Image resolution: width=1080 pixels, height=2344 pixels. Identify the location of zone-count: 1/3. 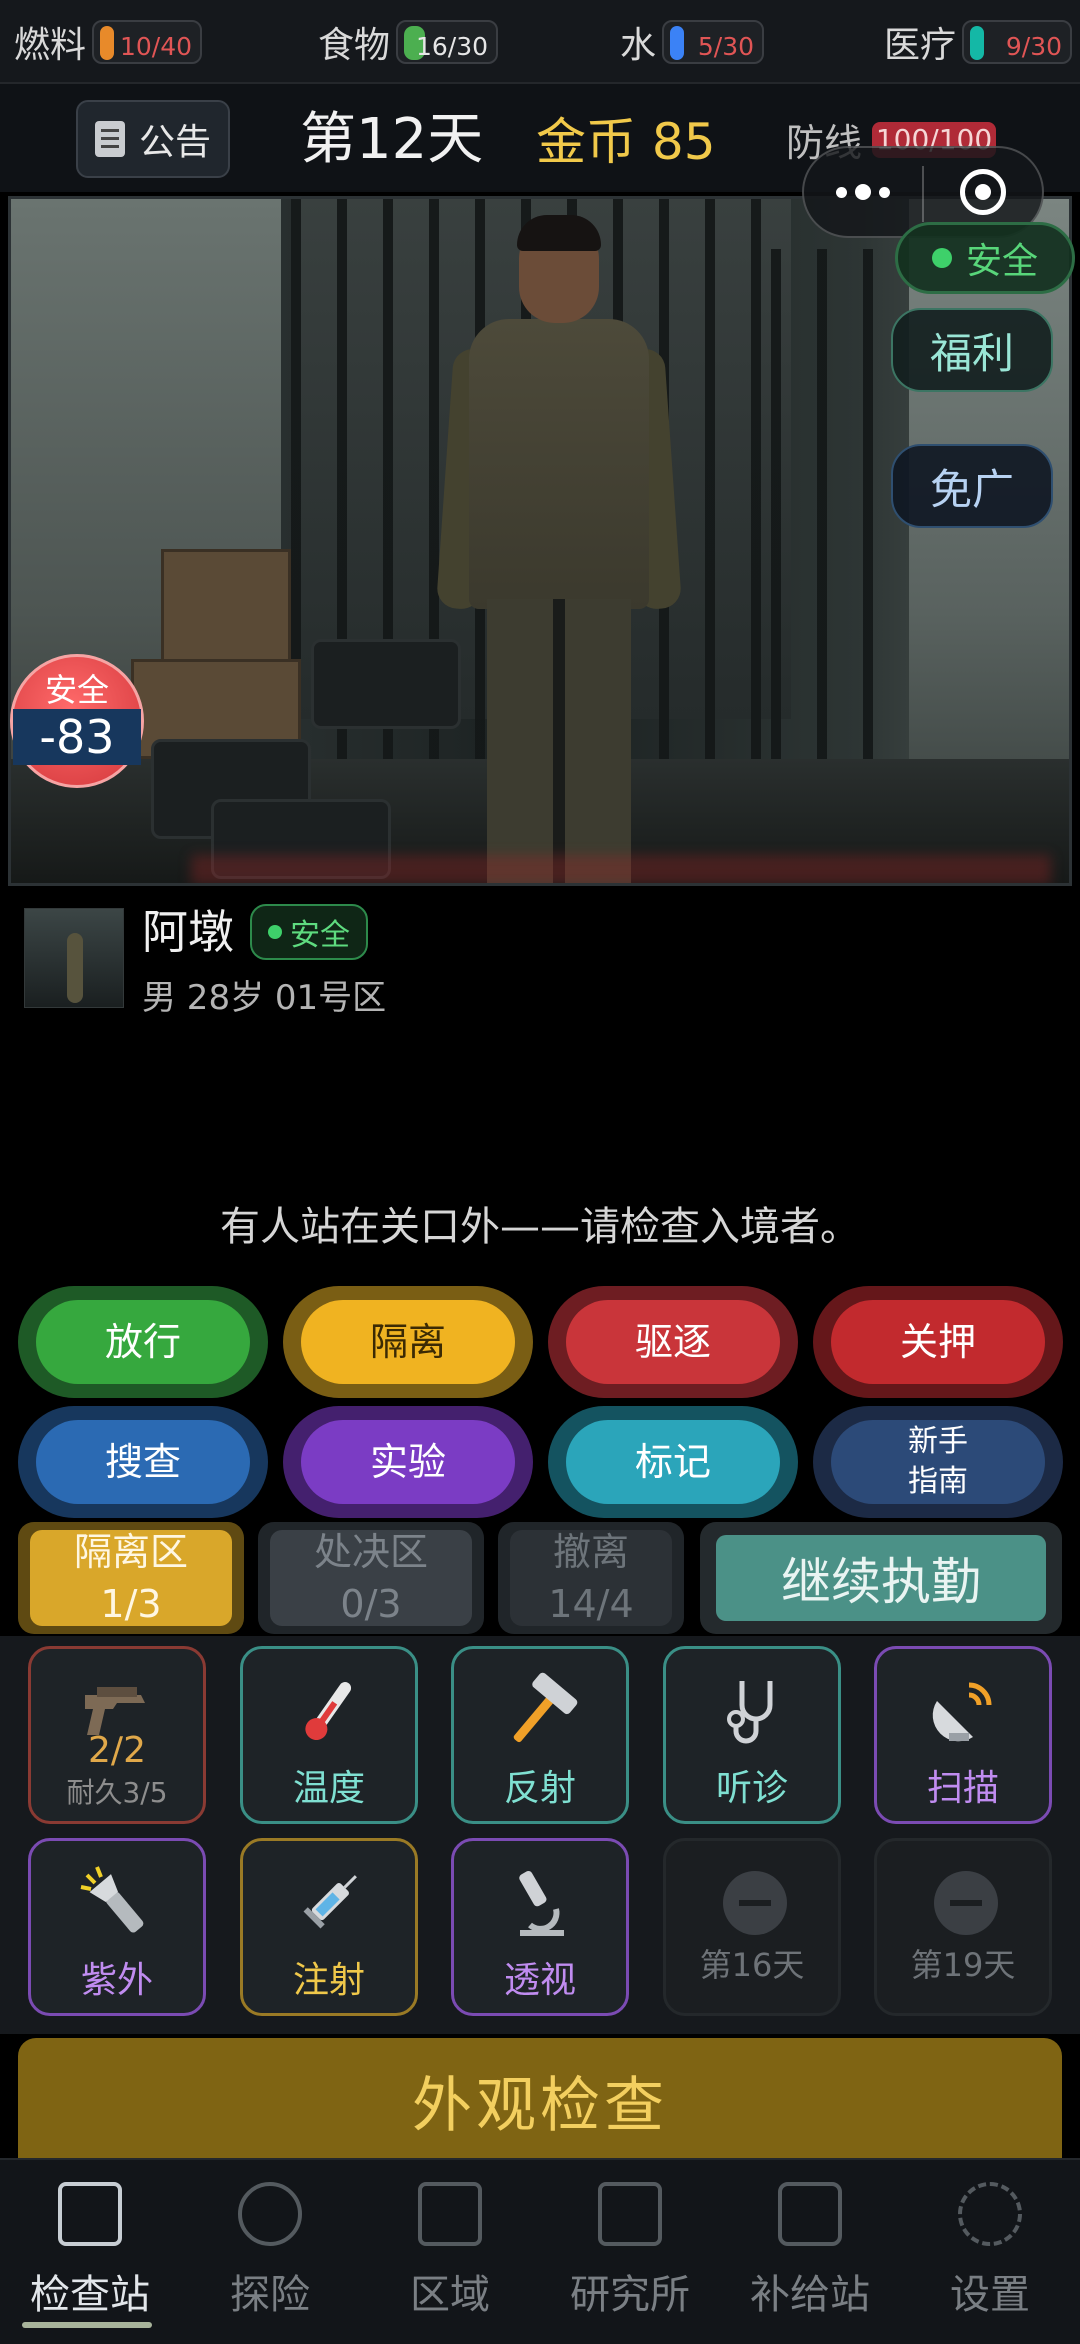
(131, 1604).